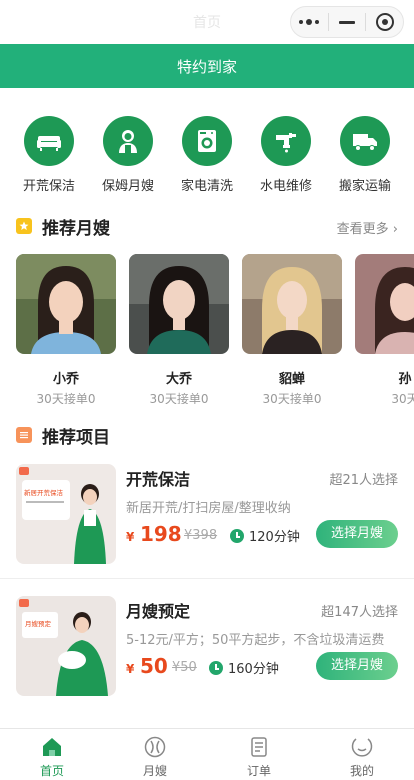  Describe the element at coordinates (259, 747) in the screenshot. I see `order-icon` at that location.